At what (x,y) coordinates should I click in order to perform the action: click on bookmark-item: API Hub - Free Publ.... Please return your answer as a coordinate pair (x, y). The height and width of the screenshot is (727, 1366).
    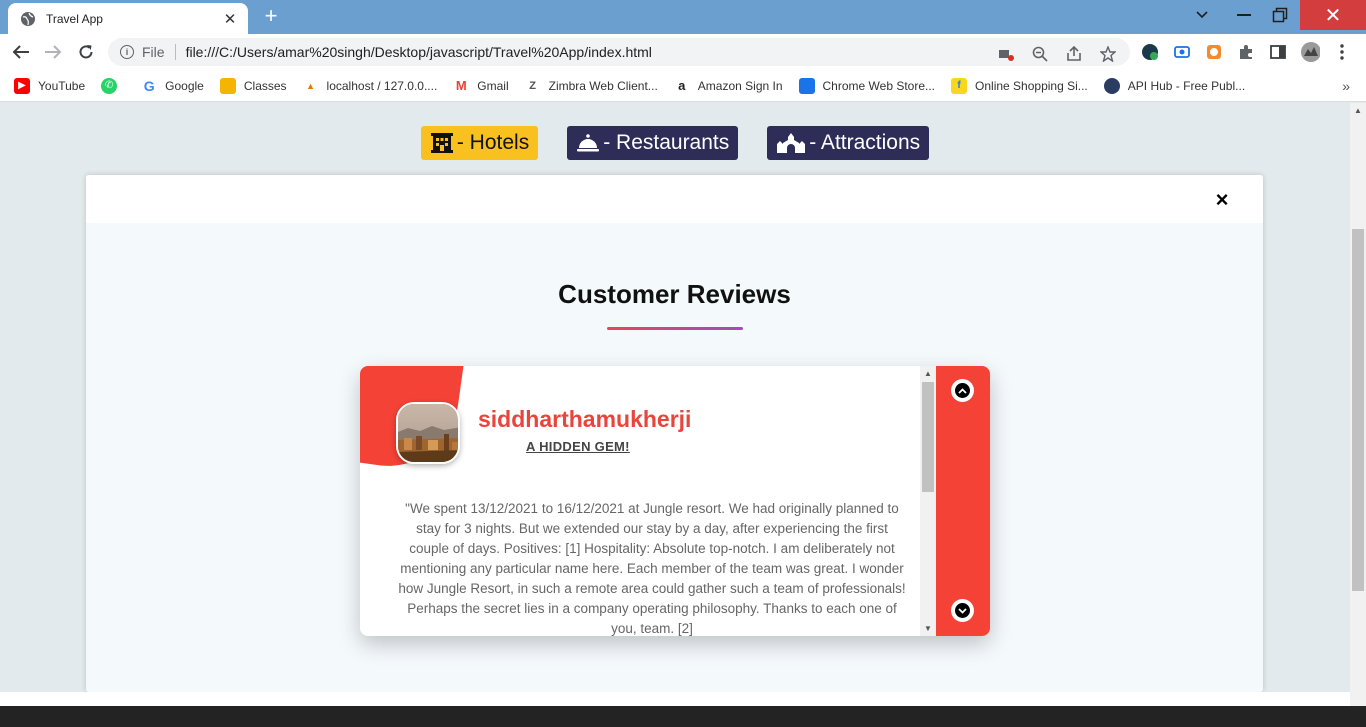
    Looking at the image, I should click on (1174, 85).